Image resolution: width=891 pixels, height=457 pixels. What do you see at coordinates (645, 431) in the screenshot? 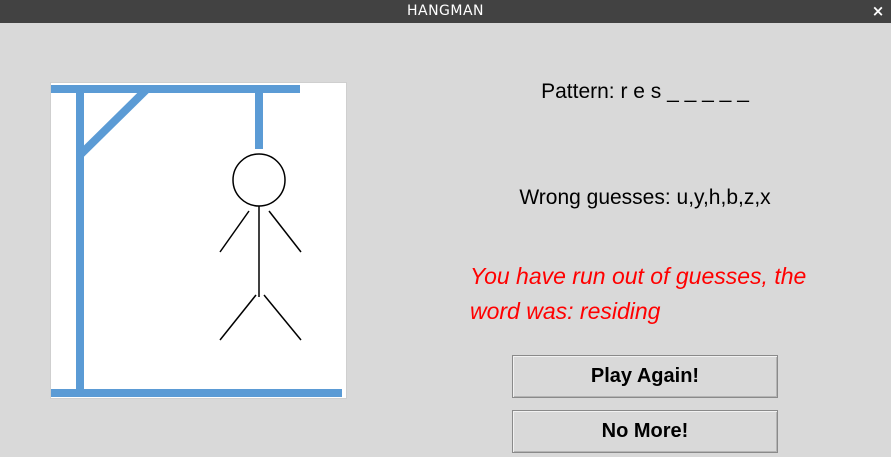
I see `no-more-button: No More!` at bounding box center [645, 431].